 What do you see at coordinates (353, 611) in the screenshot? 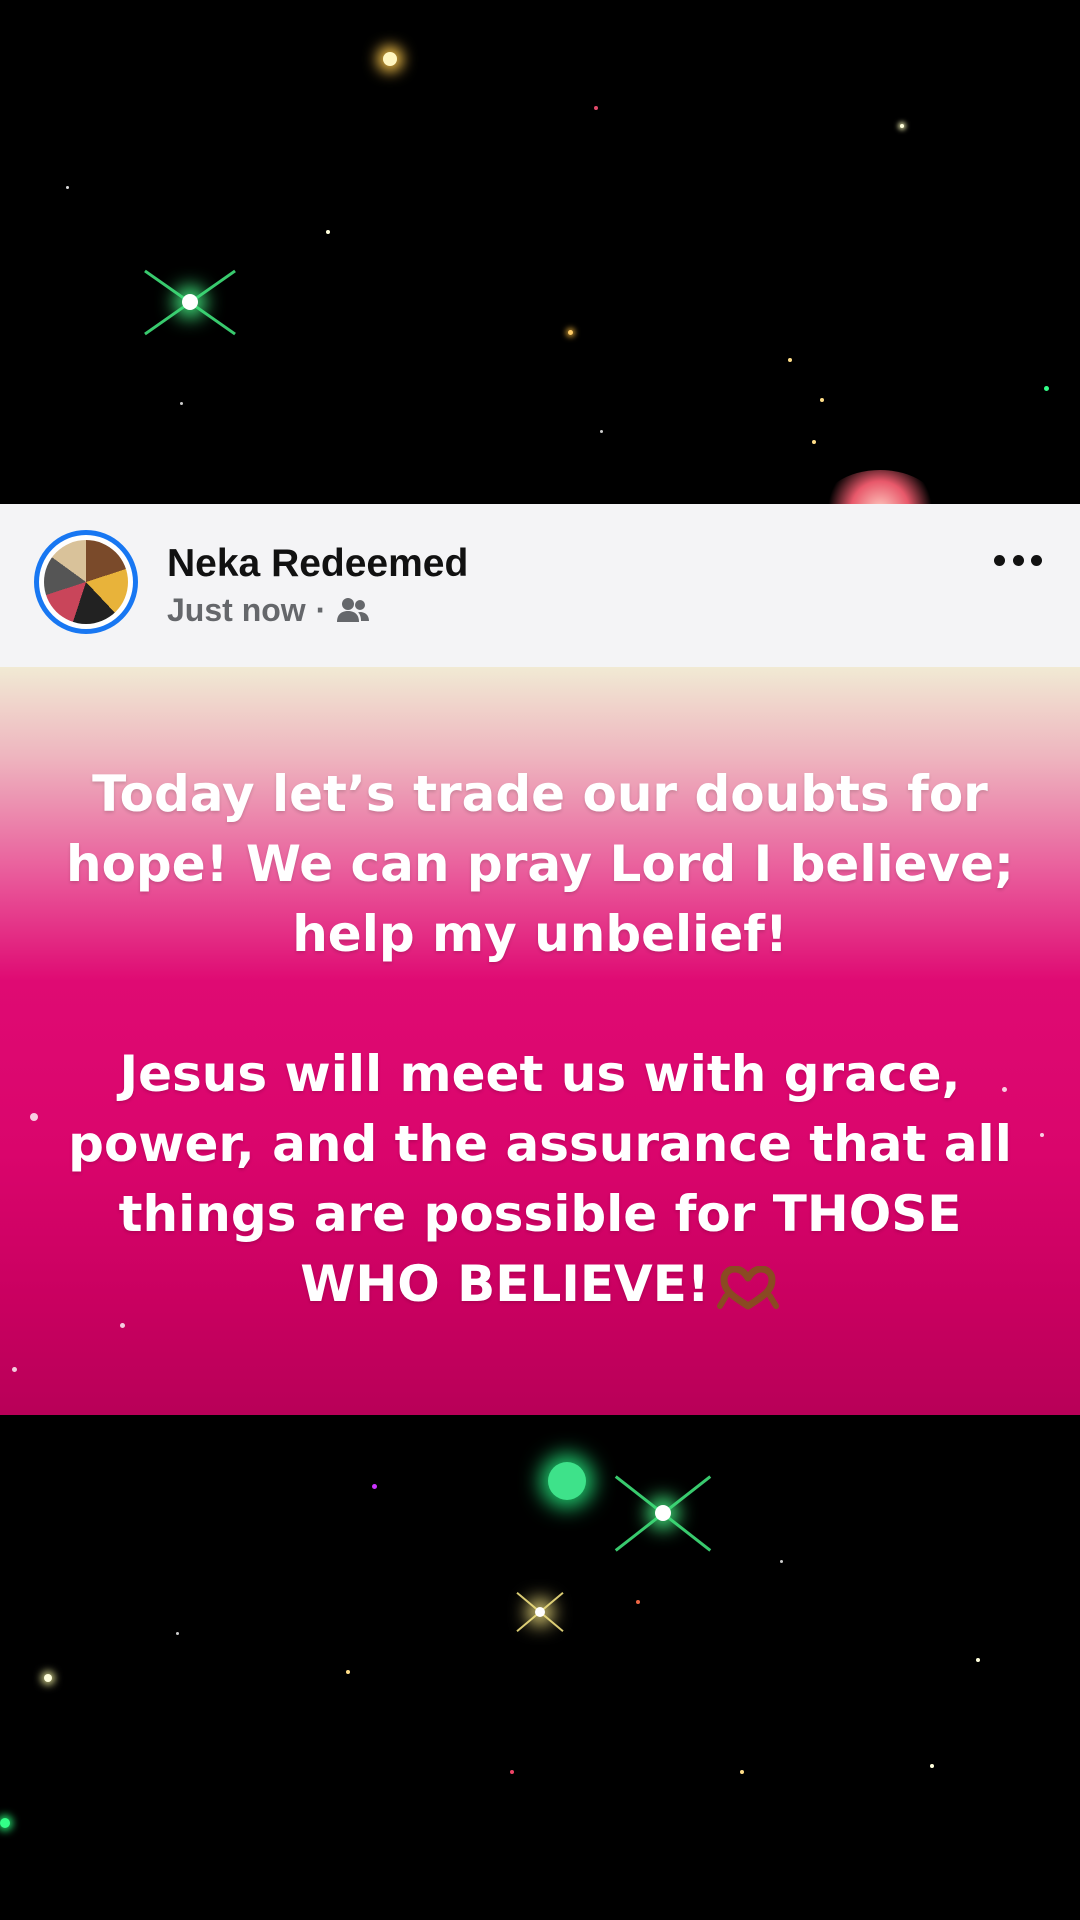
I see `friends-icon` at bounding box center [353, 611].